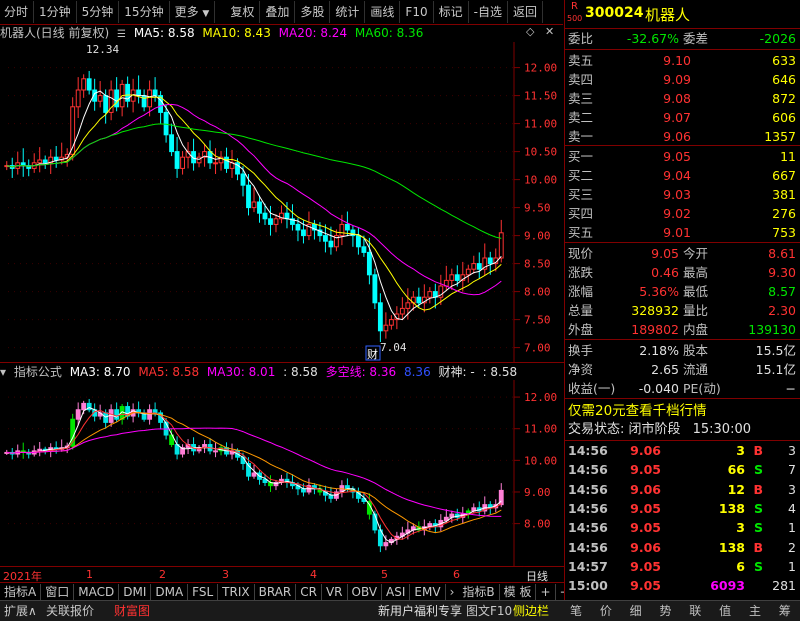 Image resolution: width=800 pixels, height=621 pixels. What do you see at coordinates (500, 372) in the screenshot?
I see `v3-legend: : 8.58` at bounding box center [500, 372].